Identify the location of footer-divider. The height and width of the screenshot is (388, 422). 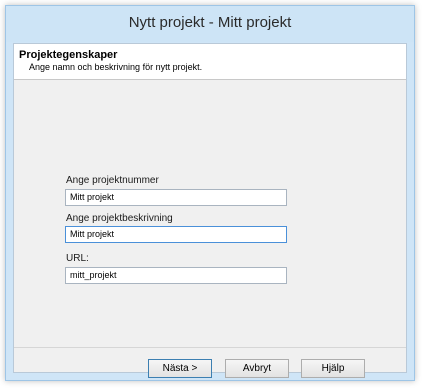
(210, 347).